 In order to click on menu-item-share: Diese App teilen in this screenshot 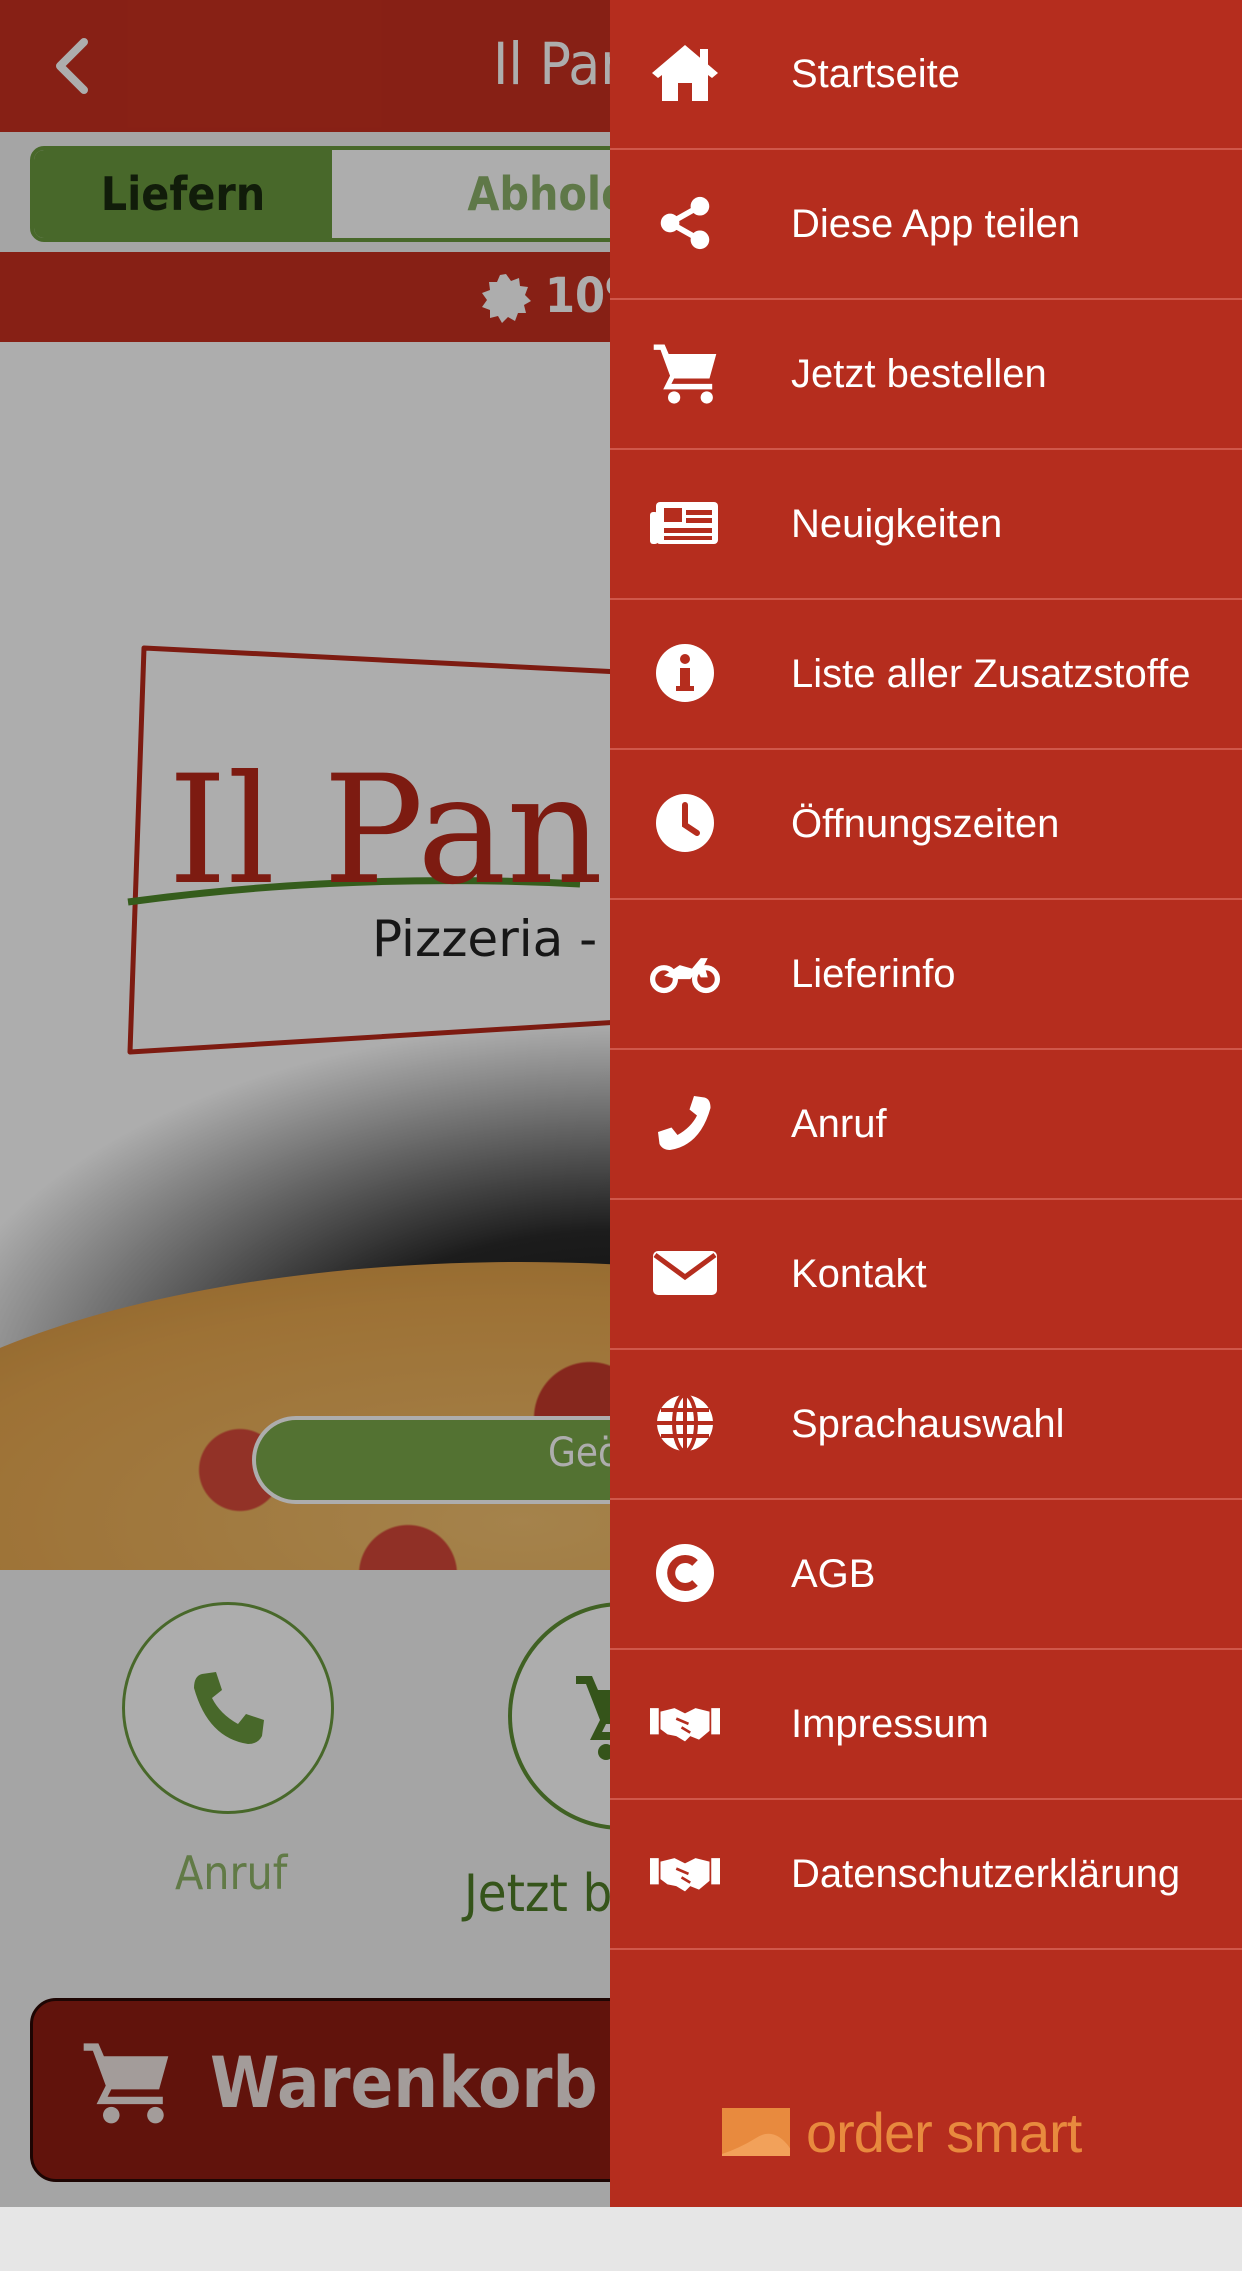, I will do `click(926, 225)`.